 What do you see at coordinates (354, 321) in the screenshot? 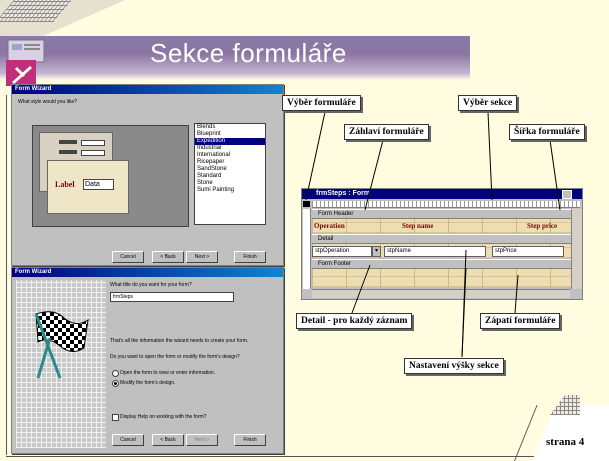
I see `callout-detail: Detail - pro každý záznam` at bounding box center [354, 321].